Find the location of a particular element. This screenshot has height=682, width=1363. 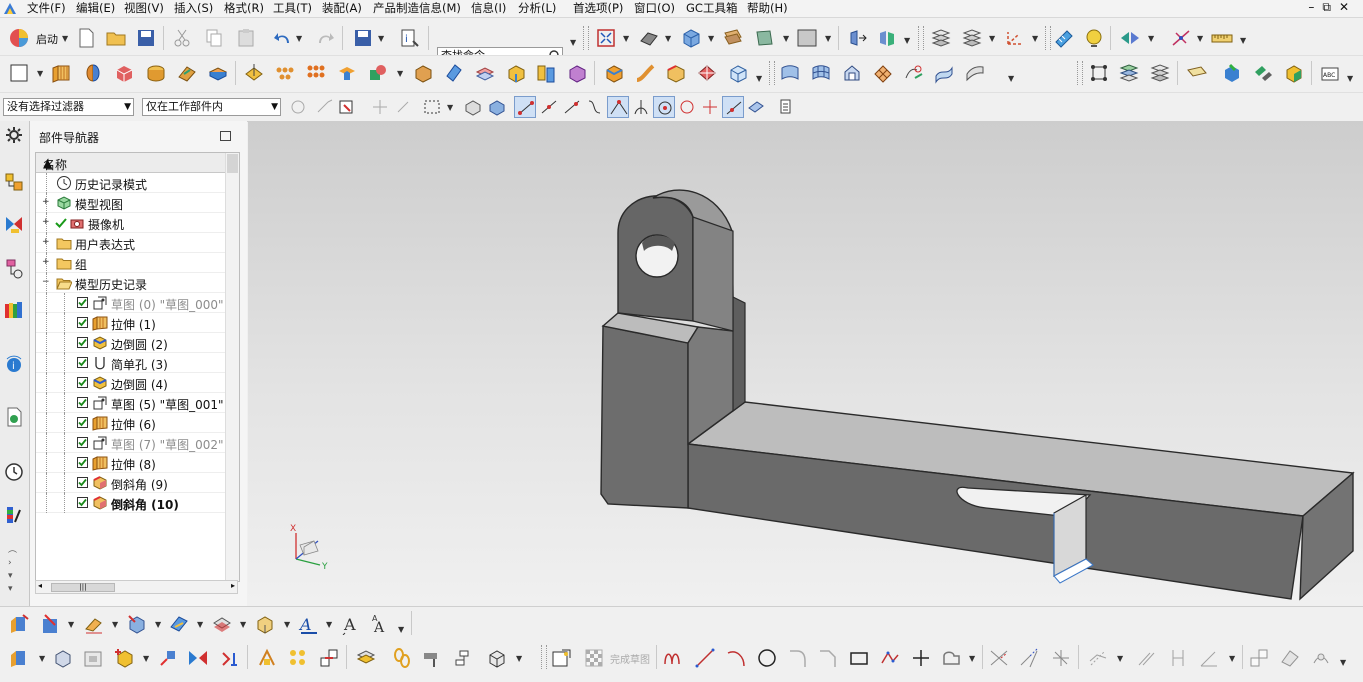

point-on-surface-snap-icon is located at coordinates (756, 107).